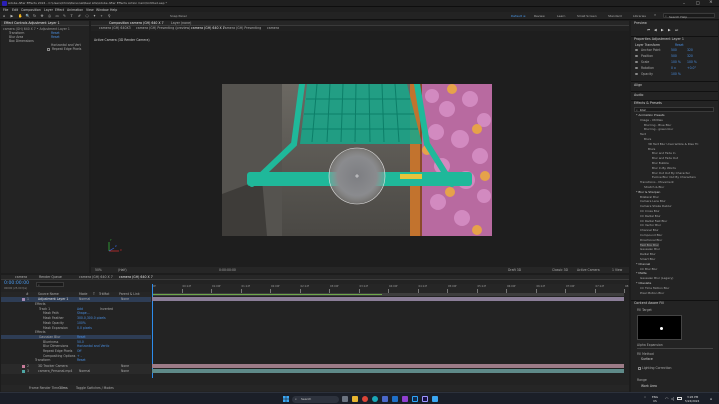  What do you see at coordinates (286, 399) in the screenshot?
I see `windows-start-icon` at bounding box center [286, 399].